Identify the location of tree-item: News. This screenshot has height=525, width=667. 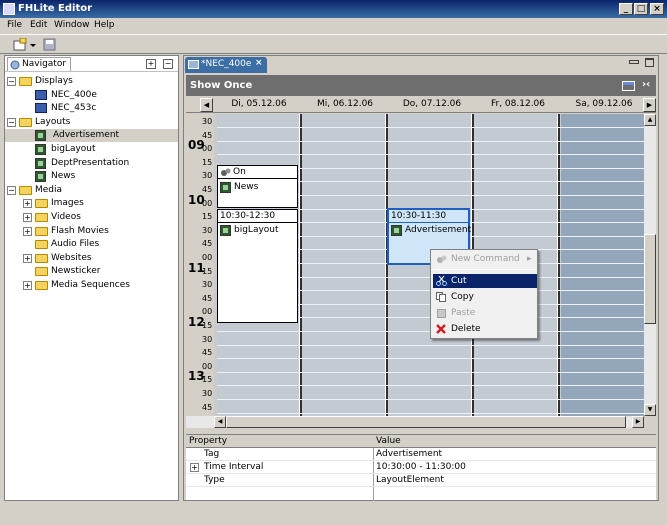
(91, 176).